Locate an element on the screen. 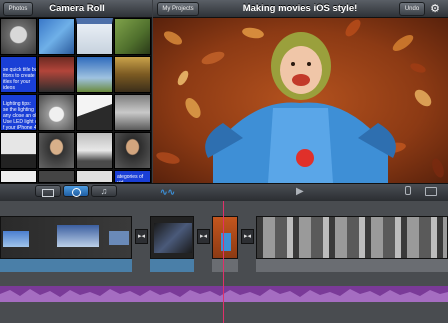 The height and width of the screenshot is (323, 448). audio-track is located at coordinates (224, 294).